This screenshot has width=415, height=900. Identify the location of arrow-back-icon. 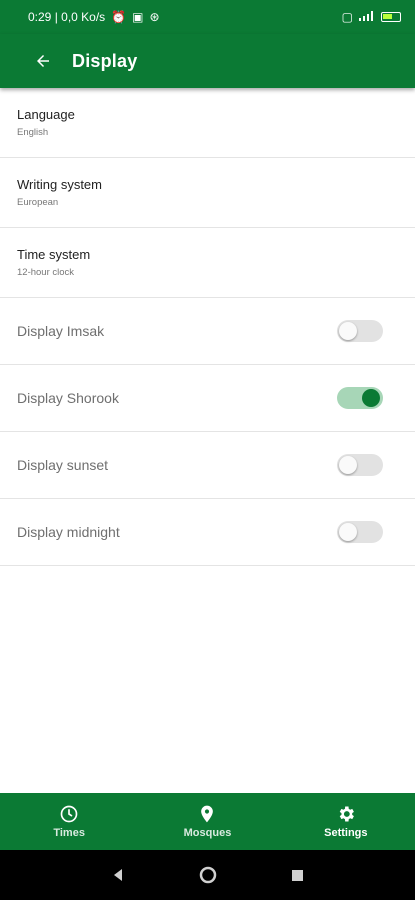
(43, 61).